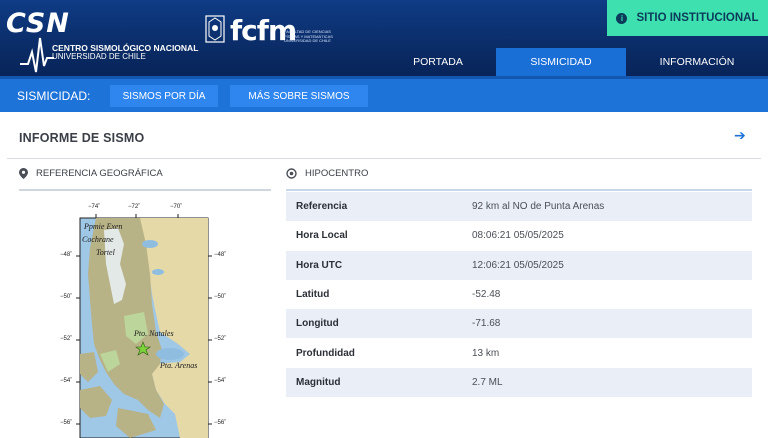 The width and height of the screenshot is (768, 438). I want to click on info-icon: i, so click(622, 18).